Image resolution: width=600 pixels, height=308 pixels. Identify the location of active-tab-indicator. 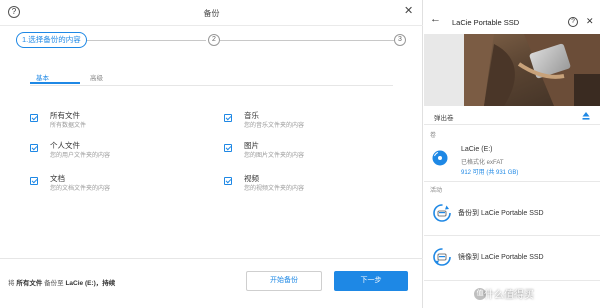
(55, 83).